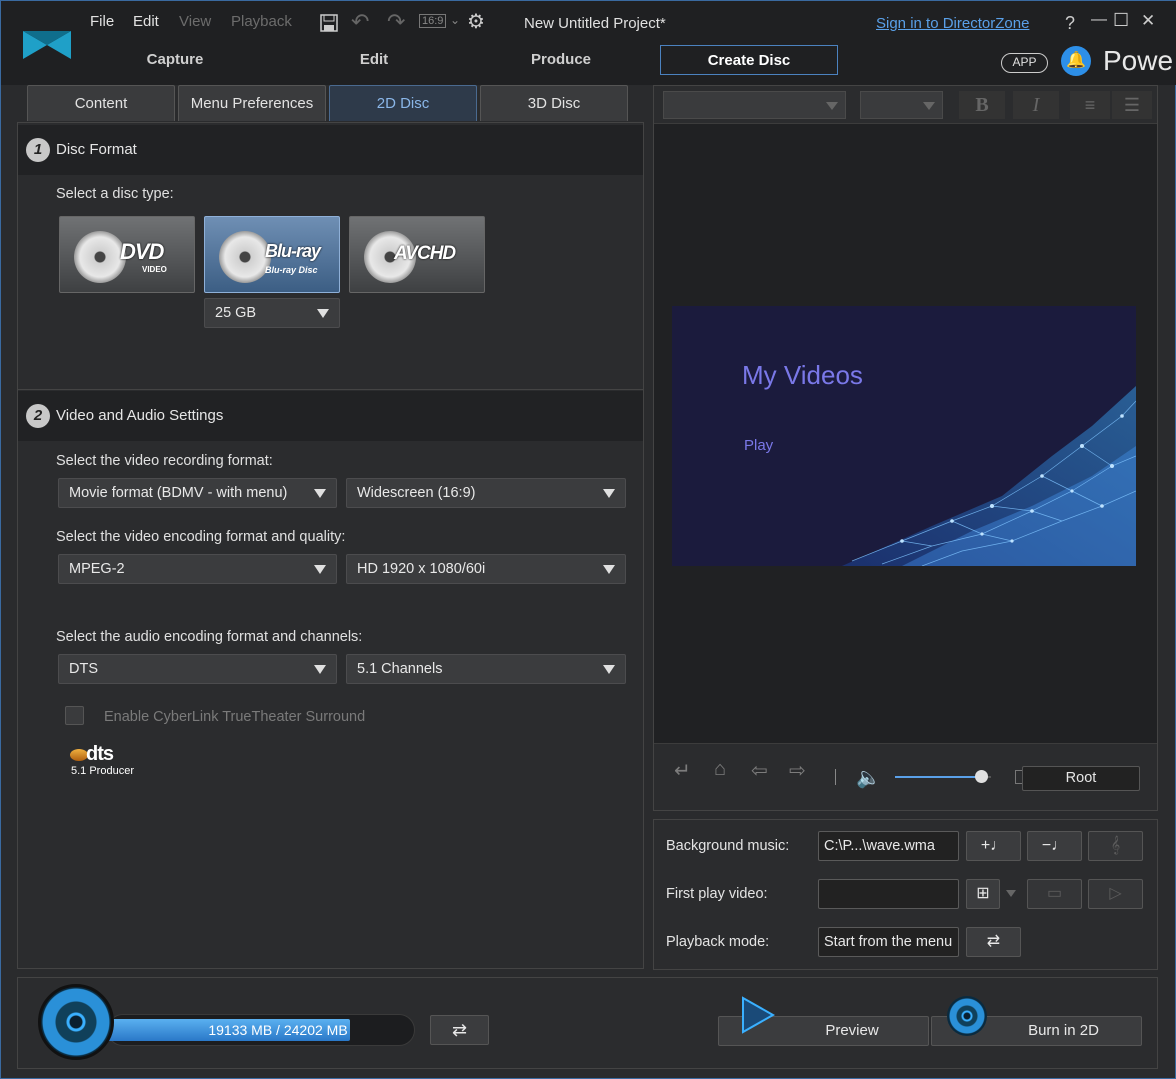 Image resolution: width=1176 pixels, height=1079 pixels. What do you see at coordinates (178, 493) in the screenshot?
I see `selected-value: Movie format (BDMV - with menu)` at bounding box center [178, 493].